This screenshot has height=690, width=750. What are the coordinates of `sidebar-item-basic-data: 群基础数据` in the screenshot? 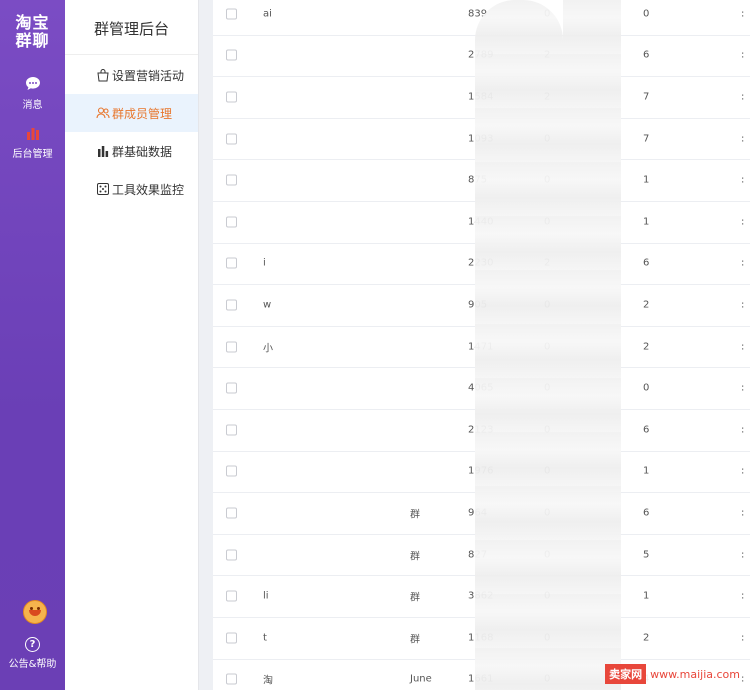 It's located at (131, 151).